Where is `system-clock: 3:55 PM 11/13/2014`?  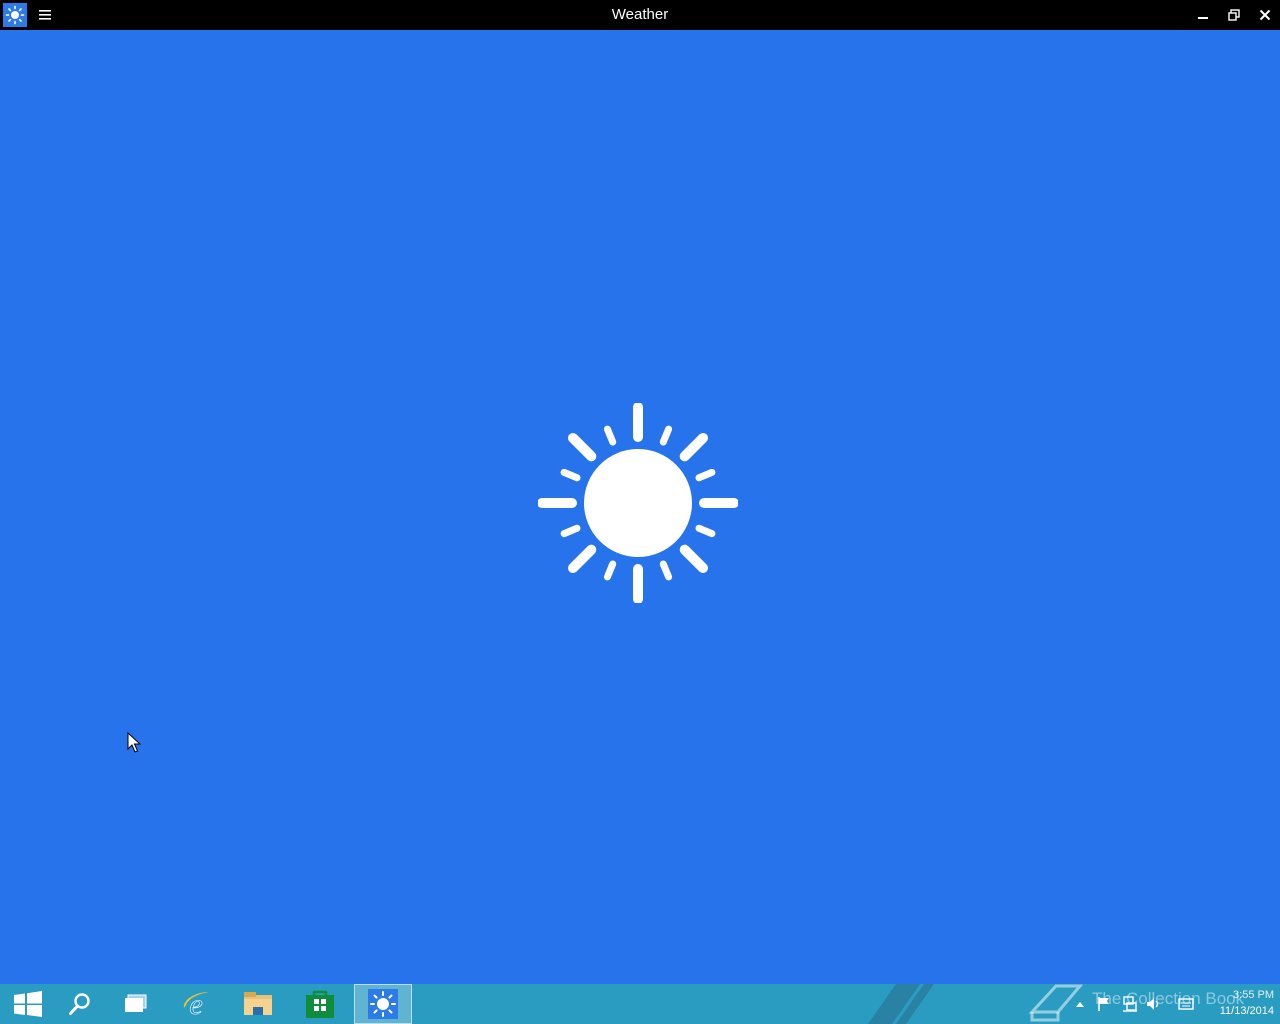 system-clock: 3:55 PM 11/13/2014 is located at coordinates (1238, 1005).